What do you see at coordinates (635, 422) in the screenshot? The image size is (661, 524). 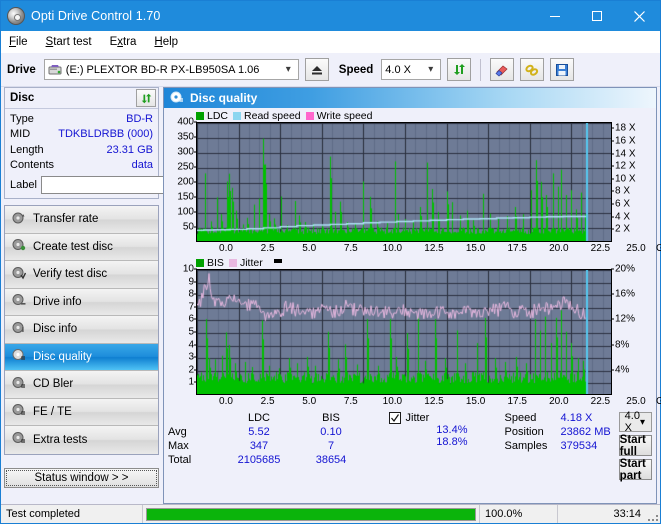 I see `test-speed-select: 4.0 X ▾` at bounding box center [635, 422].